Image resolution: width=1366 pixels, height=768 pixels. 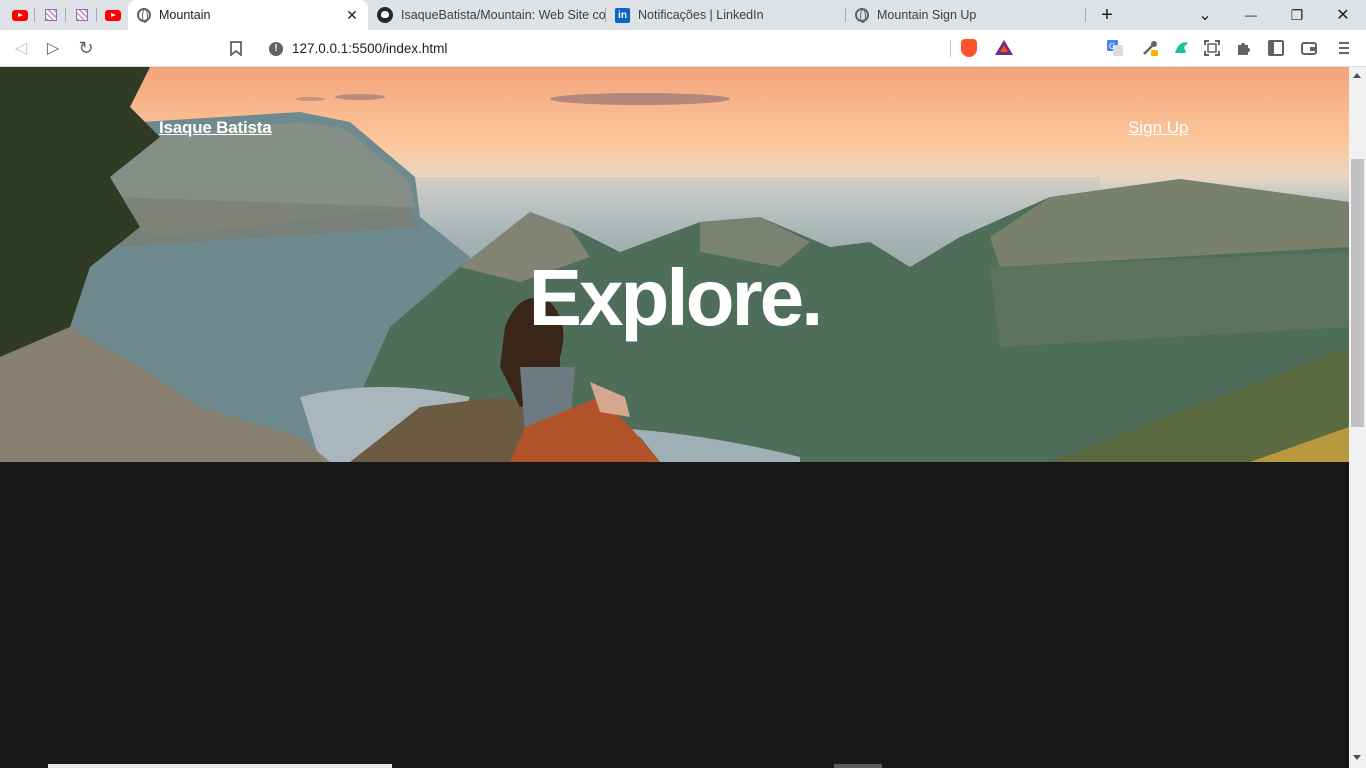 I want to click on brave-shields-icon, so click(x=969, y=48).